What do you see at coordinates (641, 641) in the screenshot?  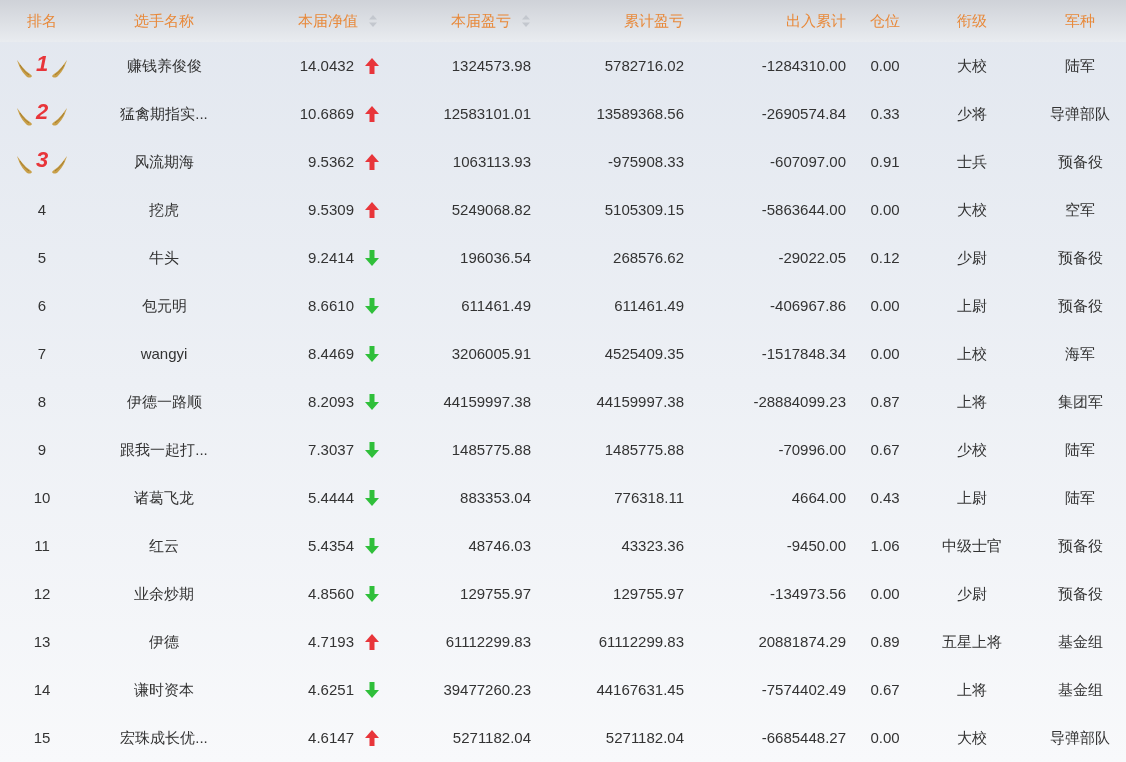 I see `total-profit: 61112299.83` at bounding box center [641, 641].